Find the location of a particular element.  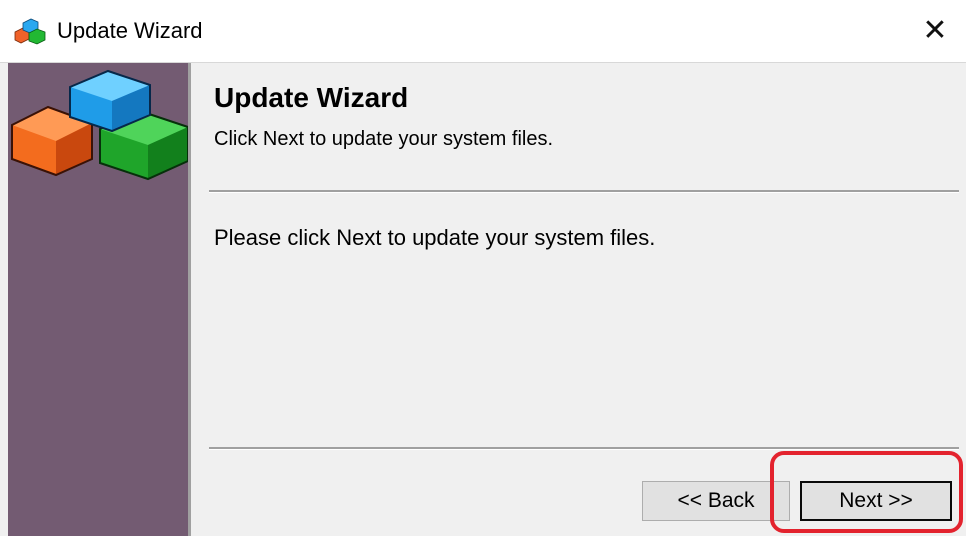

title-bar: Update Wizard ✕ is located at coordinates (483, 31).